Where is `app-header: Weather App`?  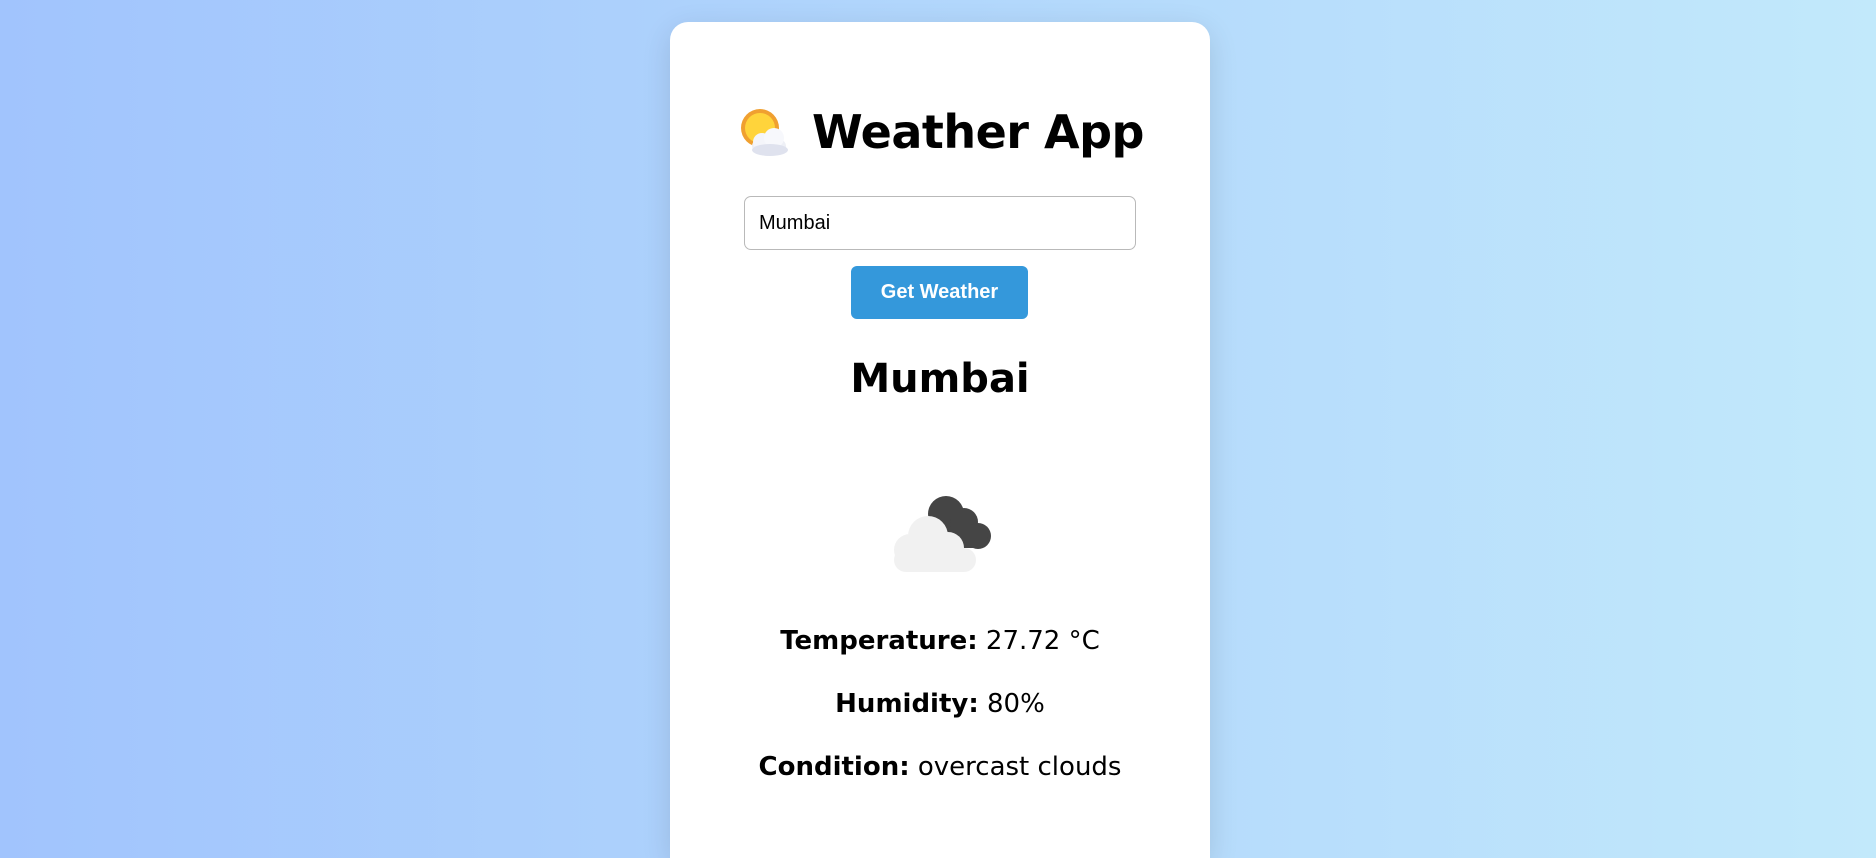
app-header: Weather App is located at coordinates (940, 132).